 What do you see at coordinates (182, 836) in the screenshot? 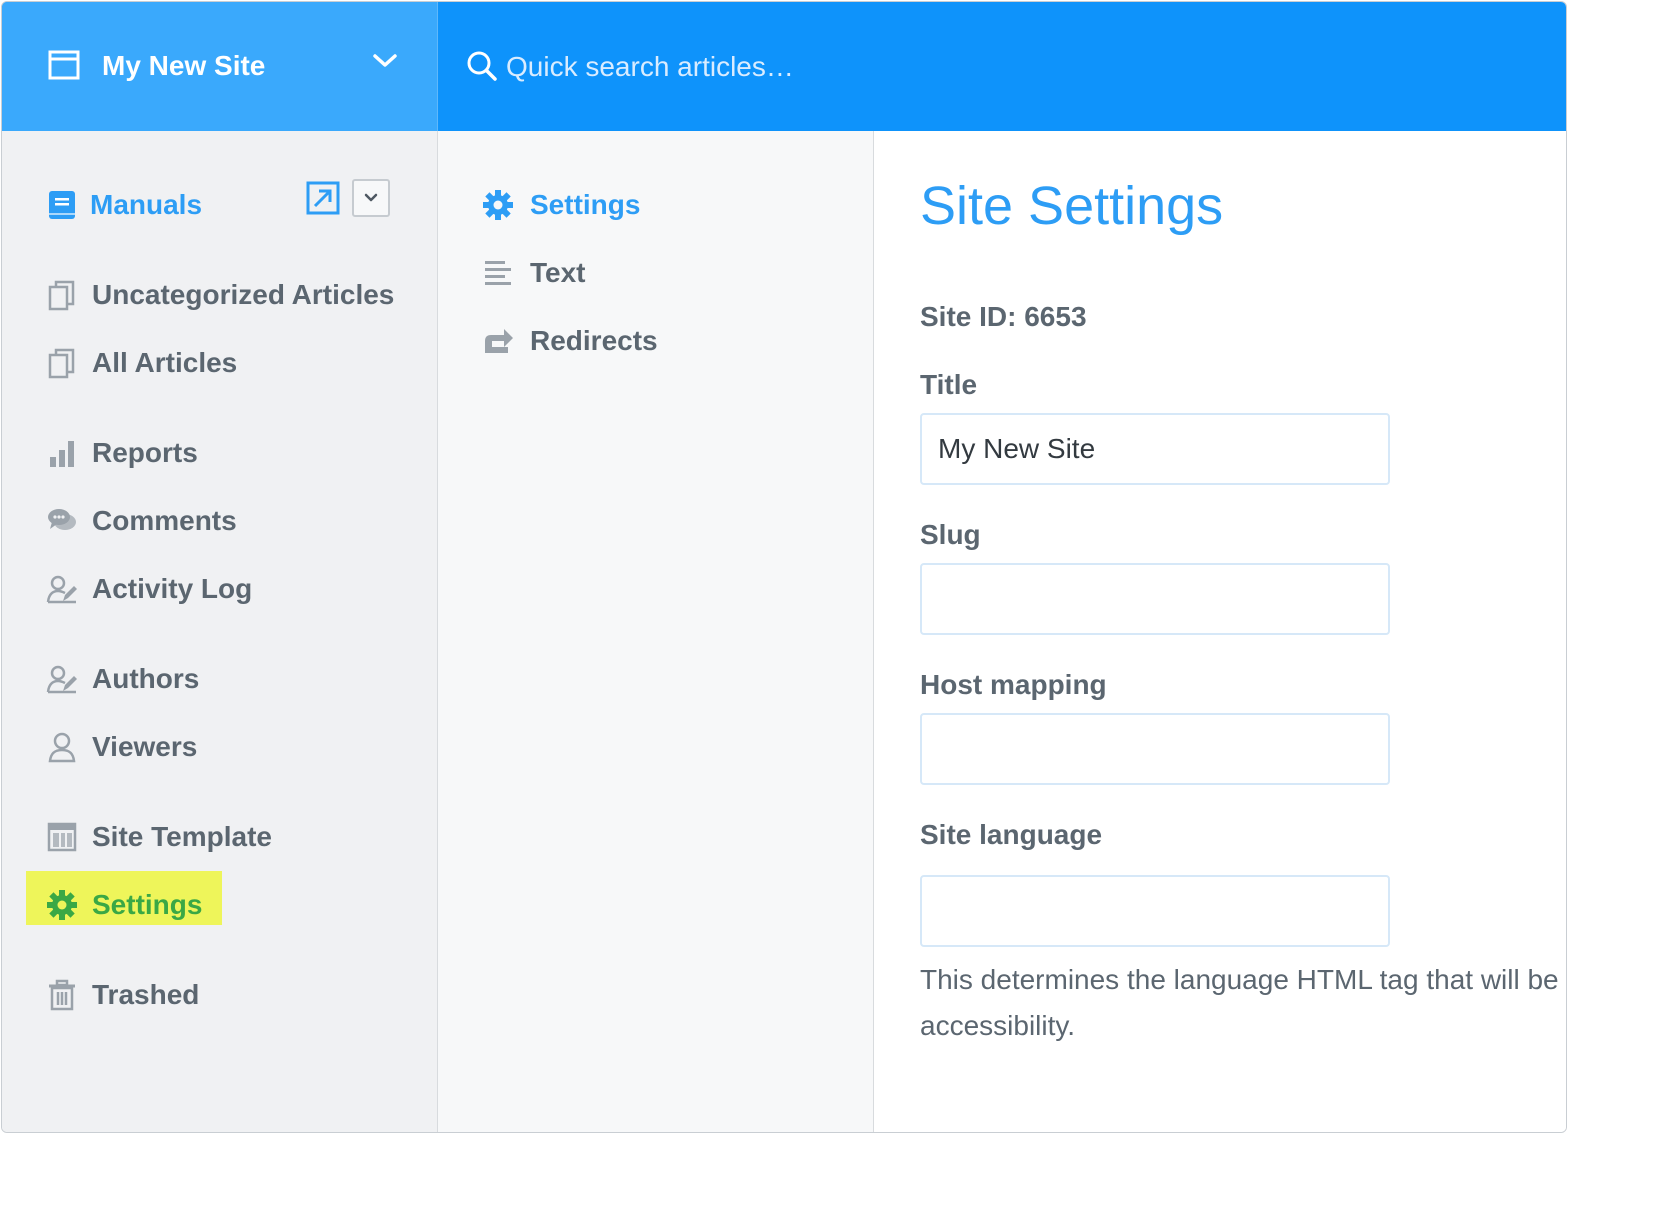
I see `sidebar-item-label: Site Template` at bounding box center [182, 836].